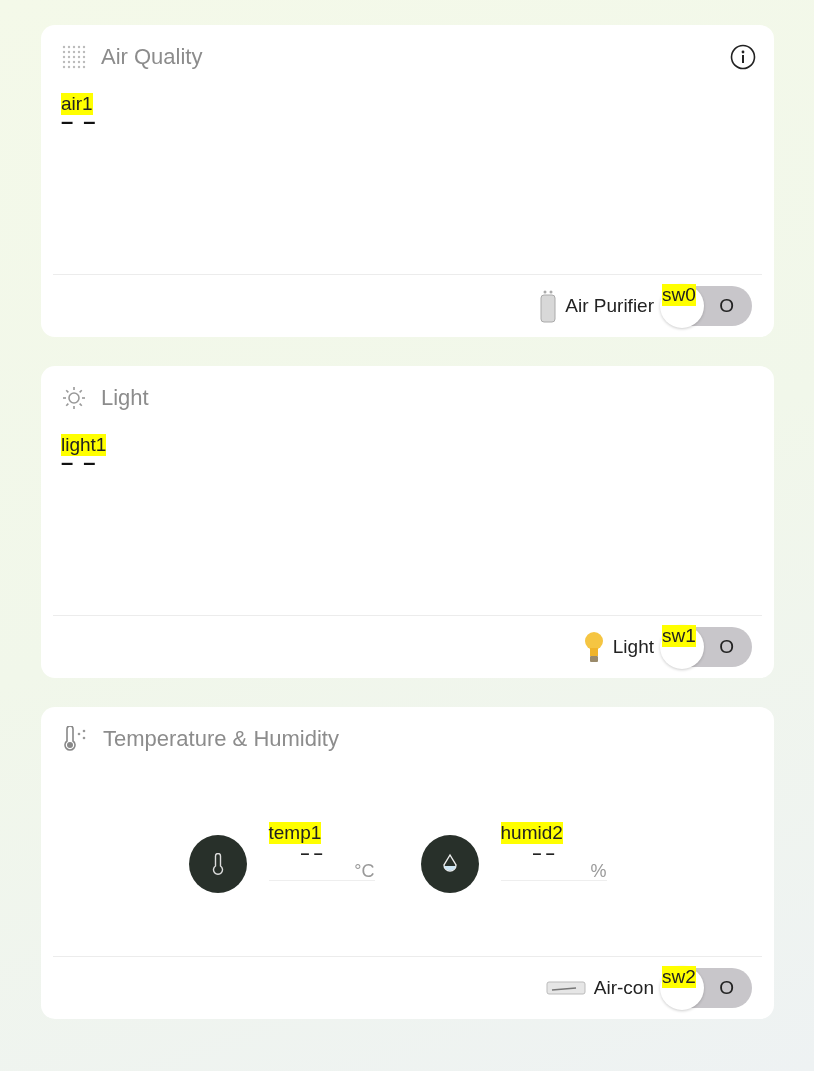 The image size is (814, 1071). What do you see at coordinates (707, 306) in the screenshot?
I see `toggle-switch: O sw0` at bounding box center [707, 306].